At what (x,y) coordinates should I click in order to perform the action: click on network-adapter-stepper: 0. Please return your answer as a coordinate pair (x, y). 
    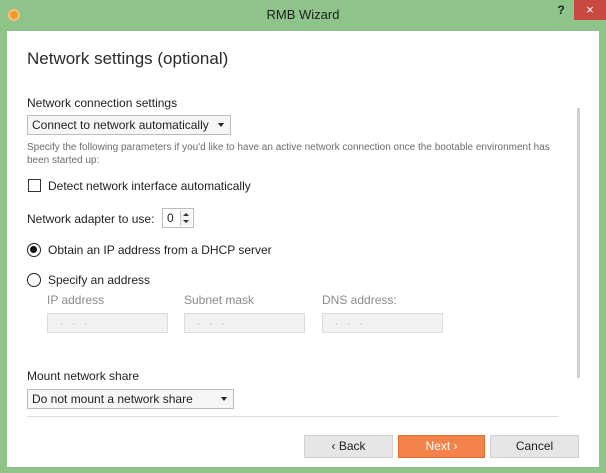
    Looking at the image, I should click on (178, 218).